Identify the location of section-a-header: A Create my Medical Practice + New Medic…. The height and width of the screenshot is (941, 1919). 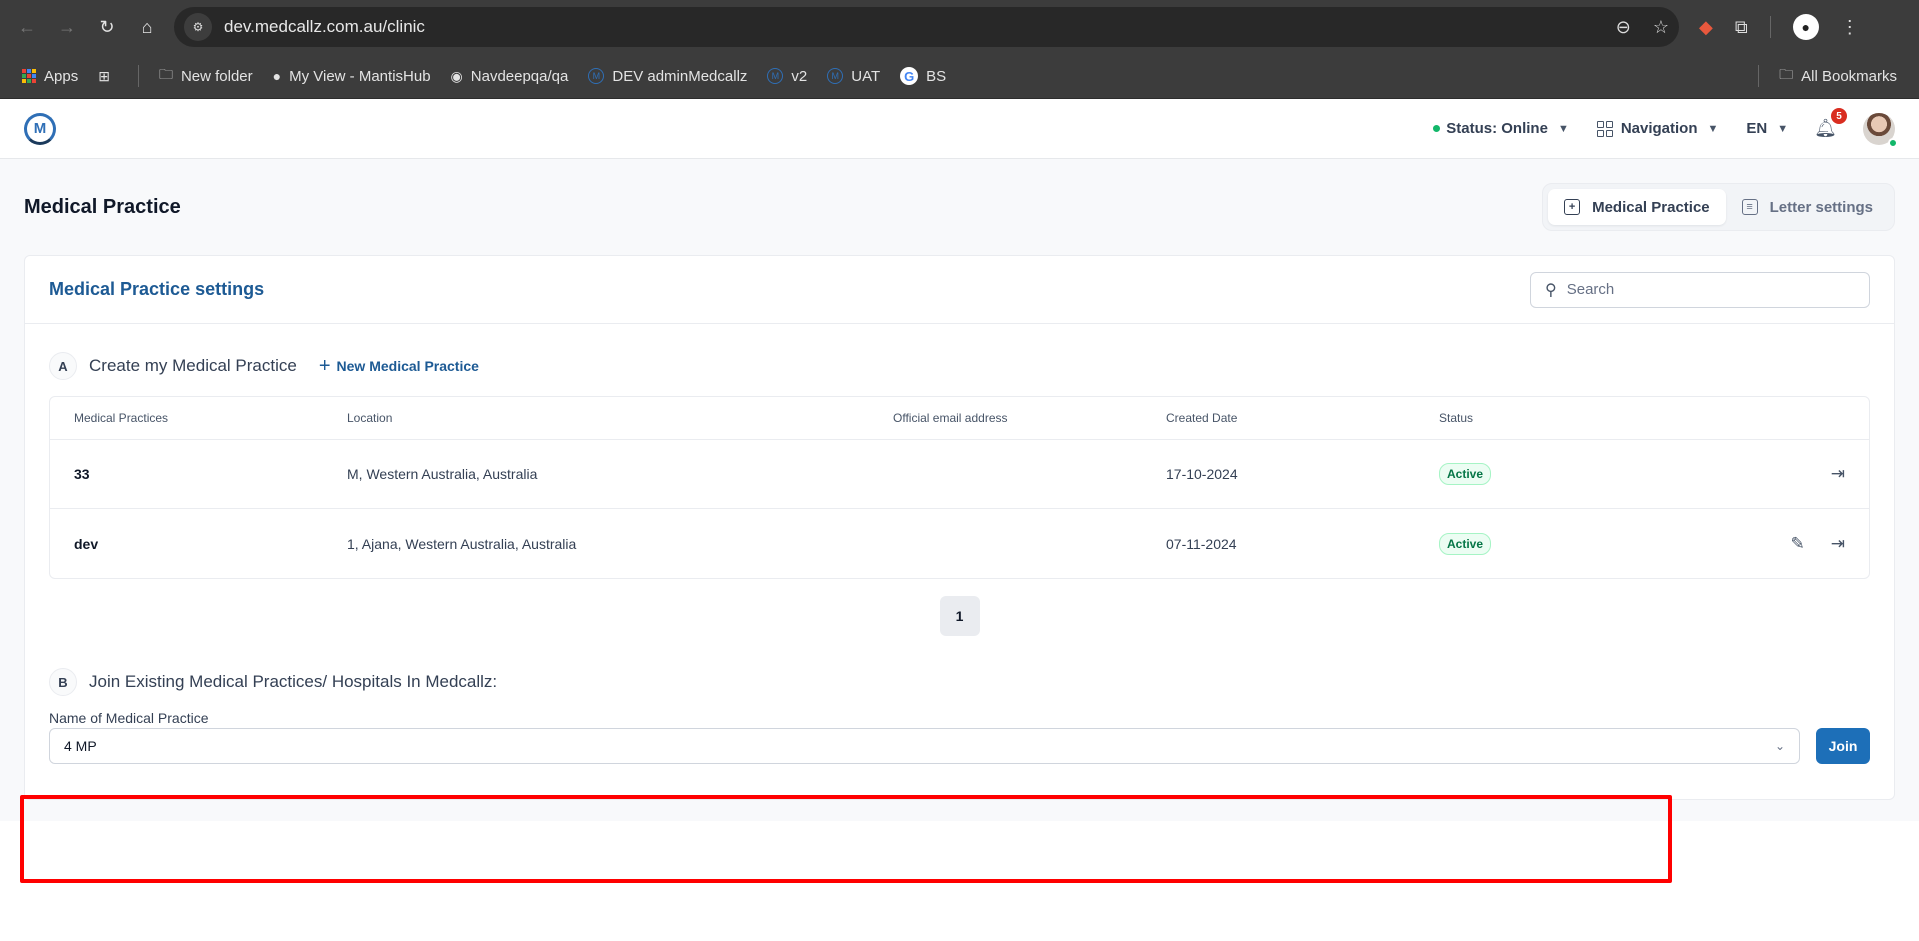
(959, 366).